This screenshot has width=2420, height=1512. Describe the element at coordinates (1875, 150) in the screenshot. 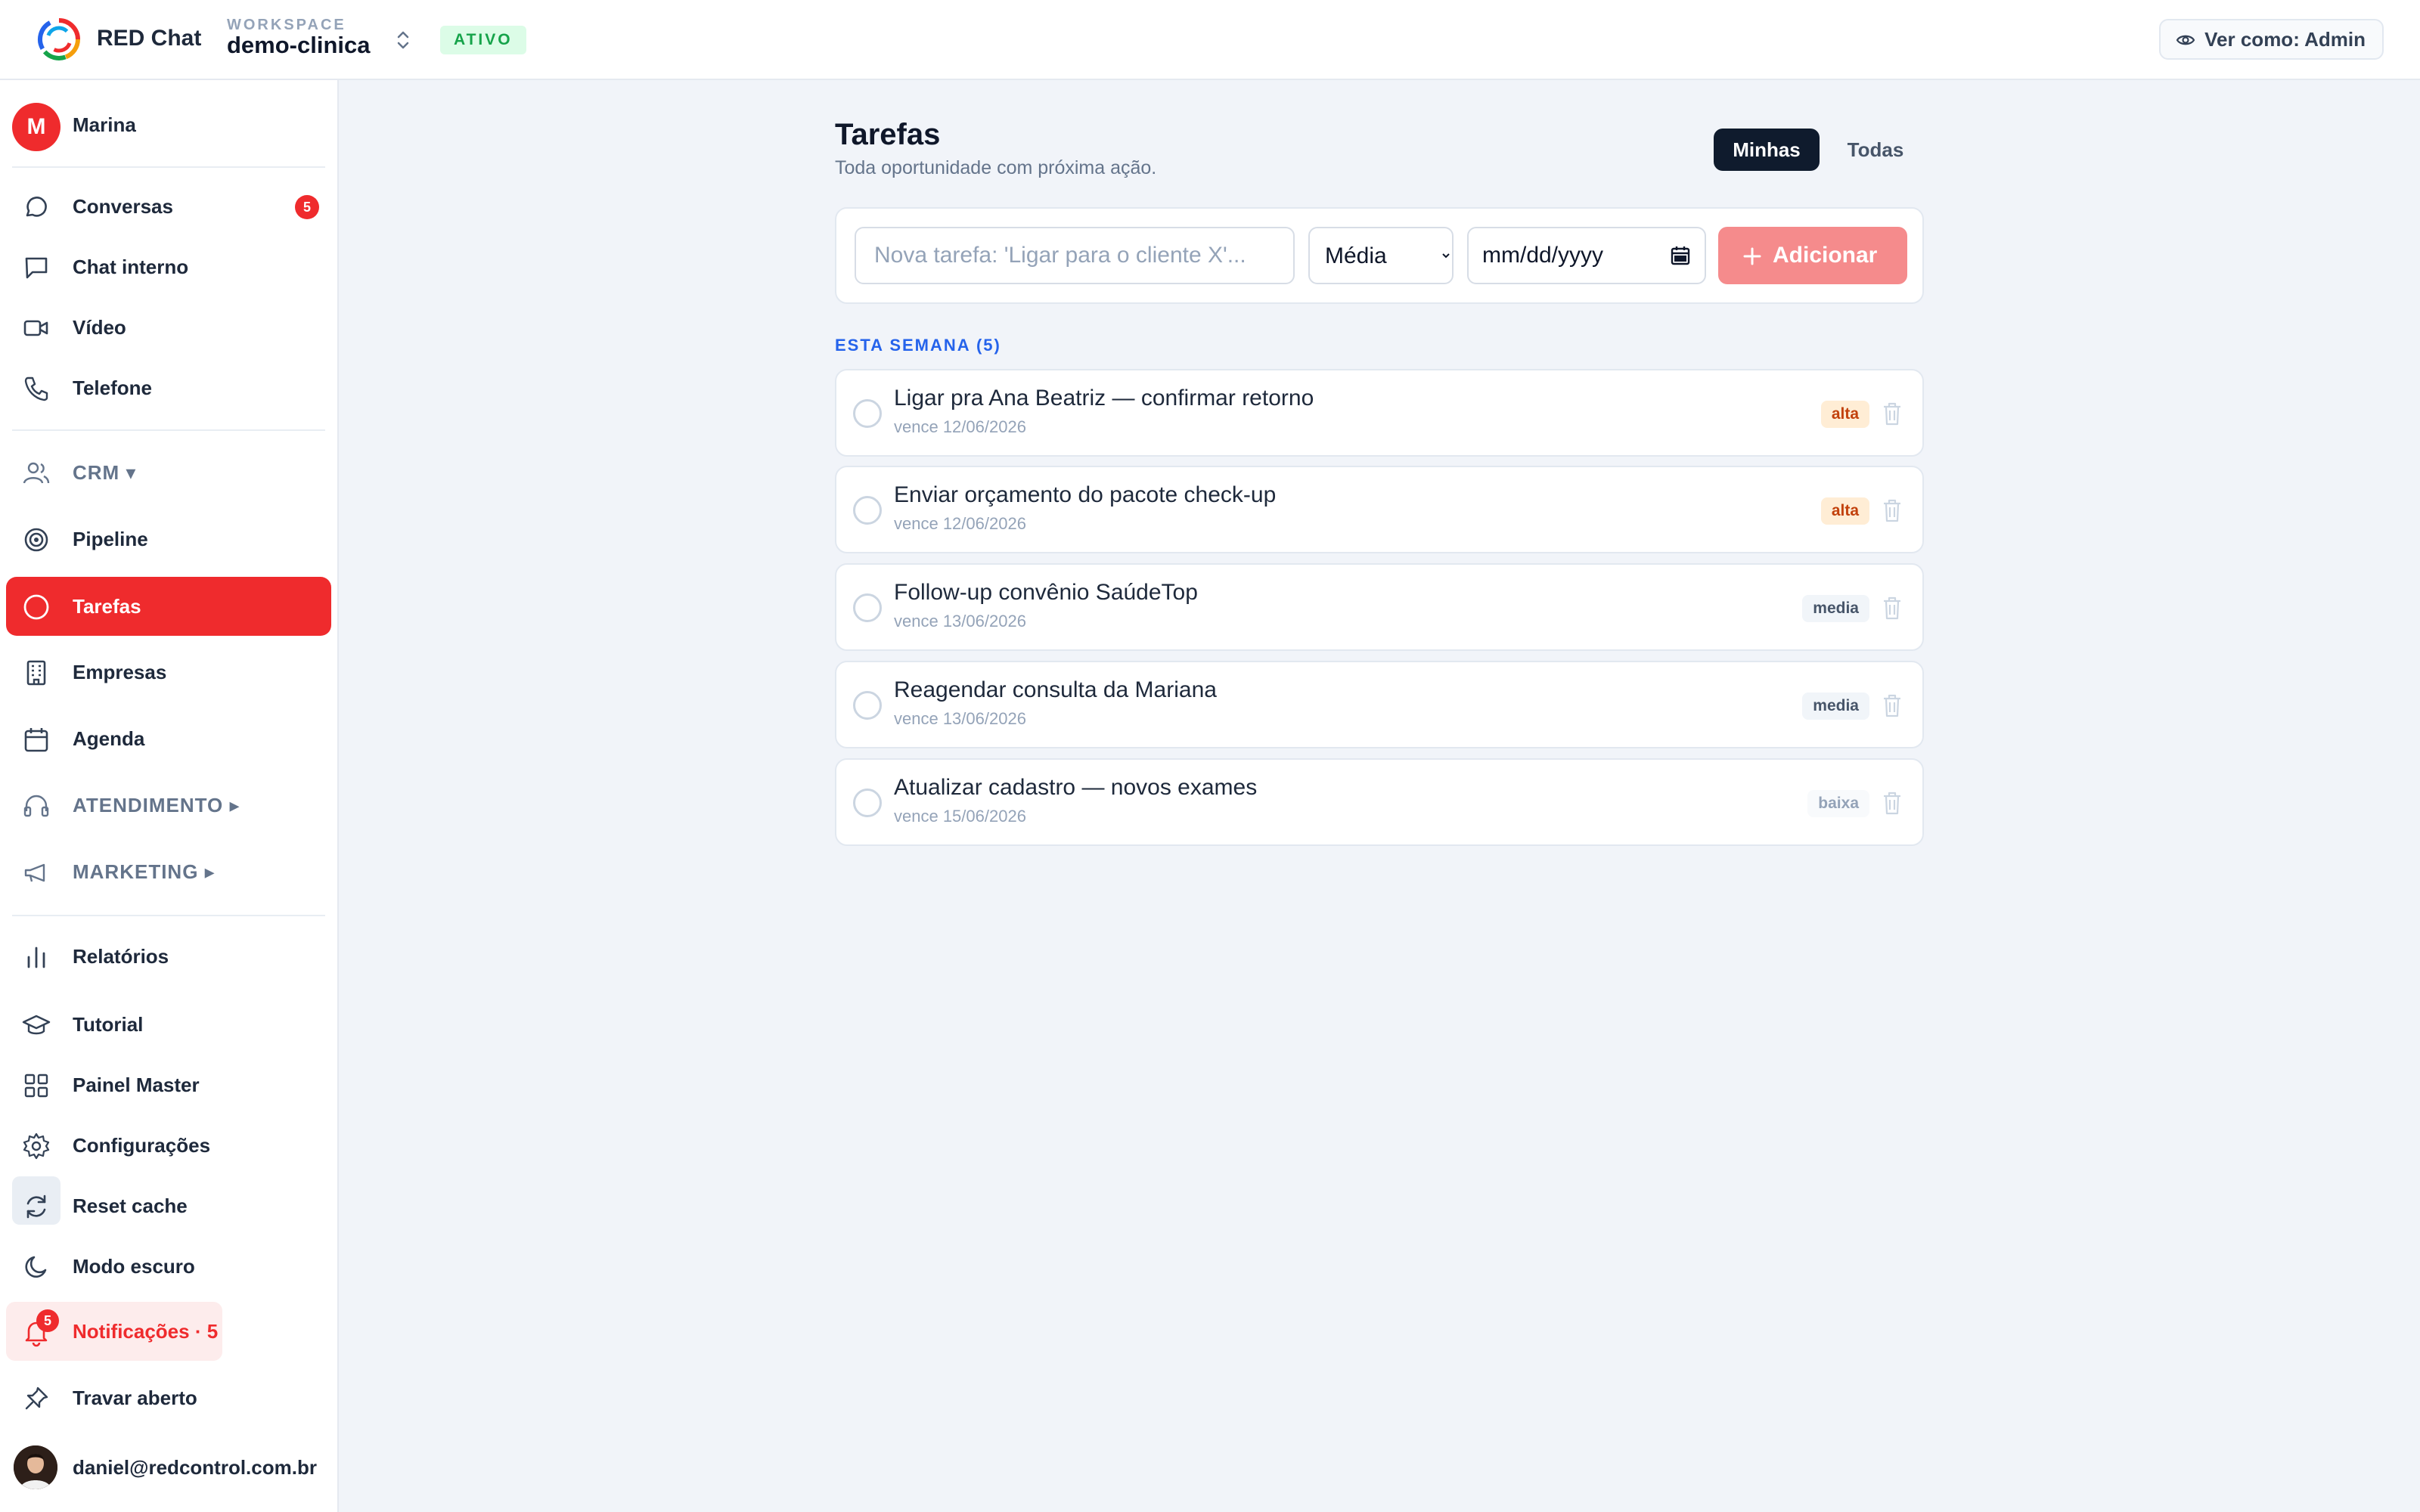

I see `filter-all-button: Todas` at that location.